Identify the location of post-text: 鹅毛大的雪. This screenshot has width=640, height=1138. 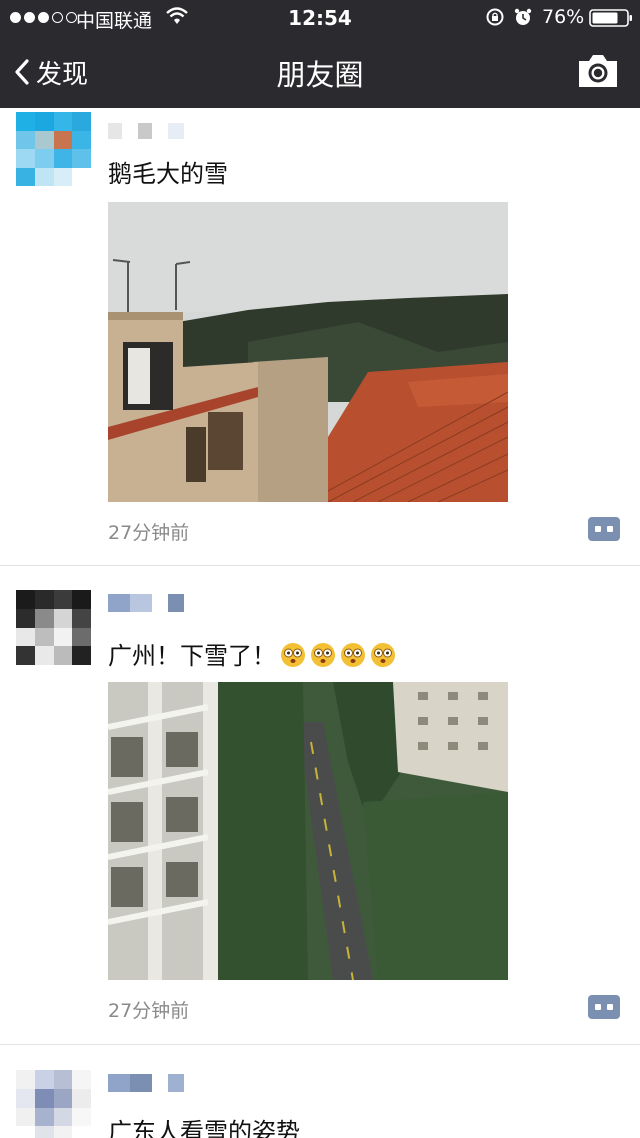
(168, 174).